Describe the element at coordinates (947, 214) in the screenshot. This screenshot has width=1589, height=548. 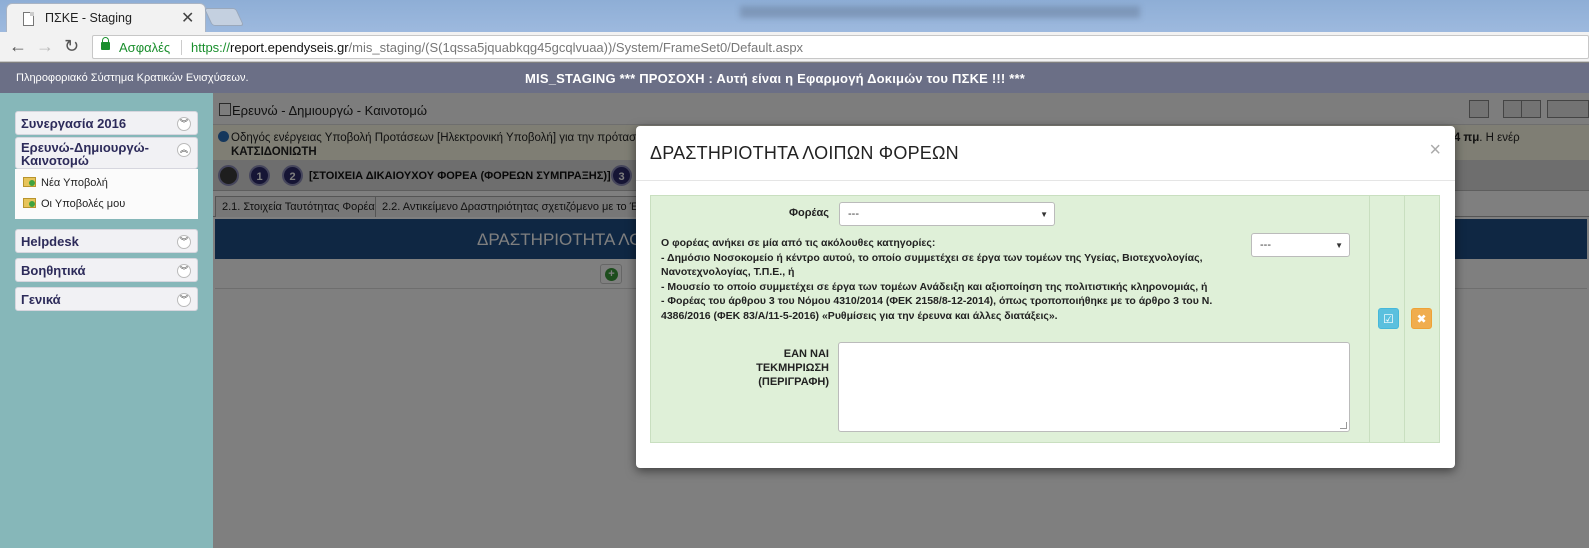
I see `foreas-select: --- ▼` at that location.